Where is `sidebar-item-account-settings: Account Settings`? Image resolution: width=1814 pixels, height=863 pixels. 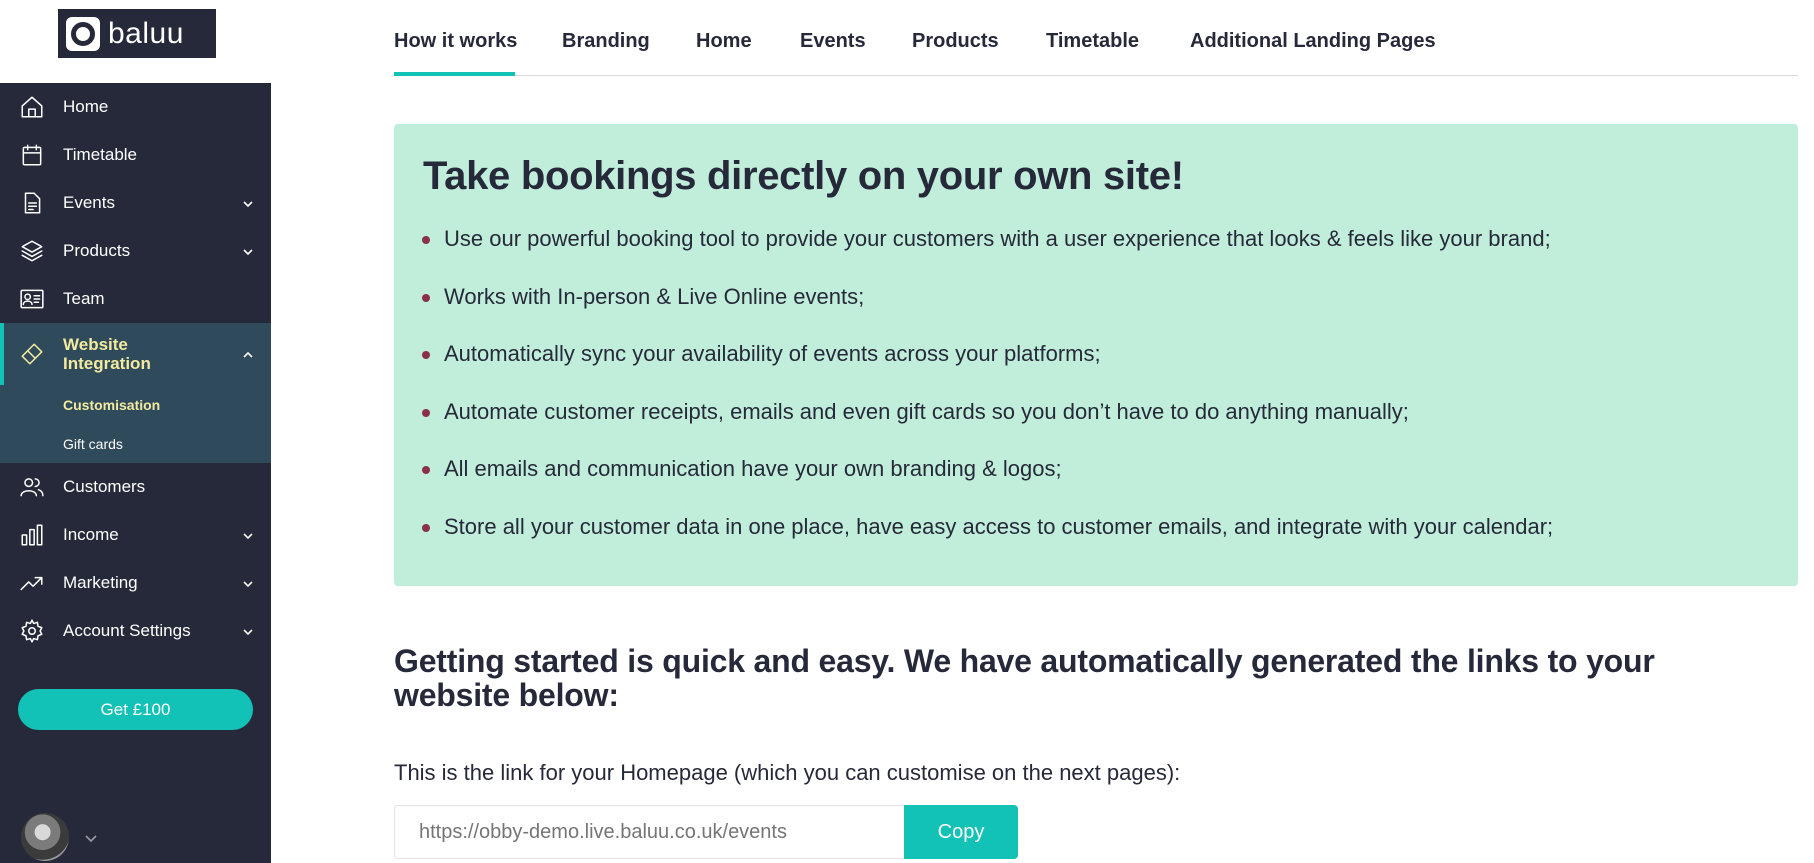
sidebar-item-account-settings: Account Settings is located at coordinates (135, 631).